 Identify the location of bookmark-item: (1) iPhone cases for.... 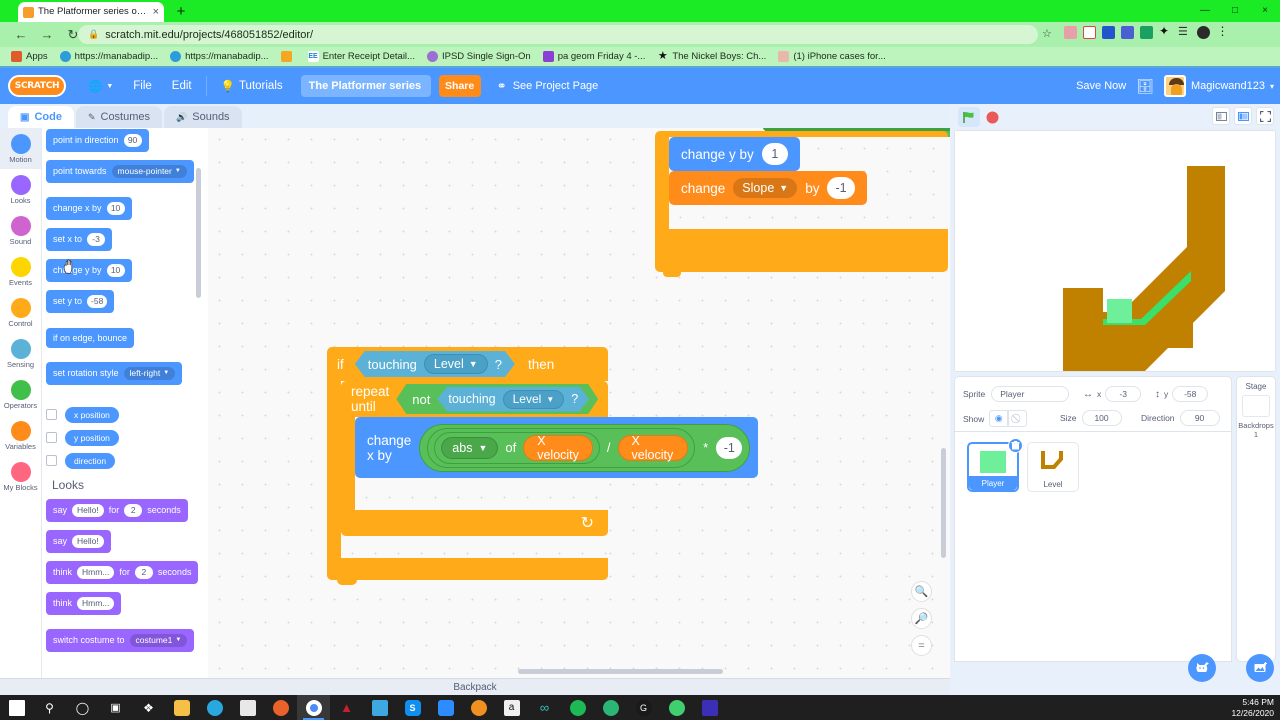
(831, 56).